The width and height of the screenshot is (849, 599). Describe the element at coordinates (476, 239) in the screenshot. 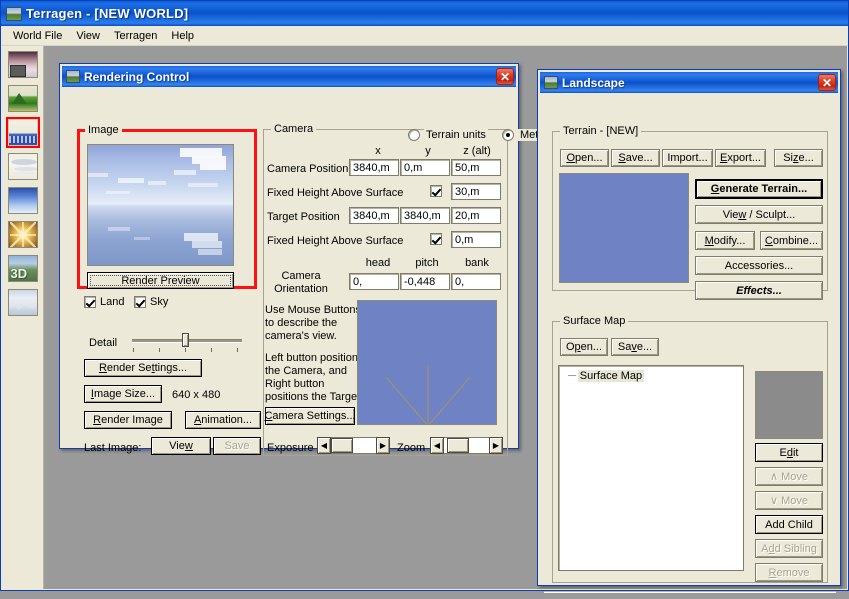

I see `fixed-height-target-field: 0,m` at that location.